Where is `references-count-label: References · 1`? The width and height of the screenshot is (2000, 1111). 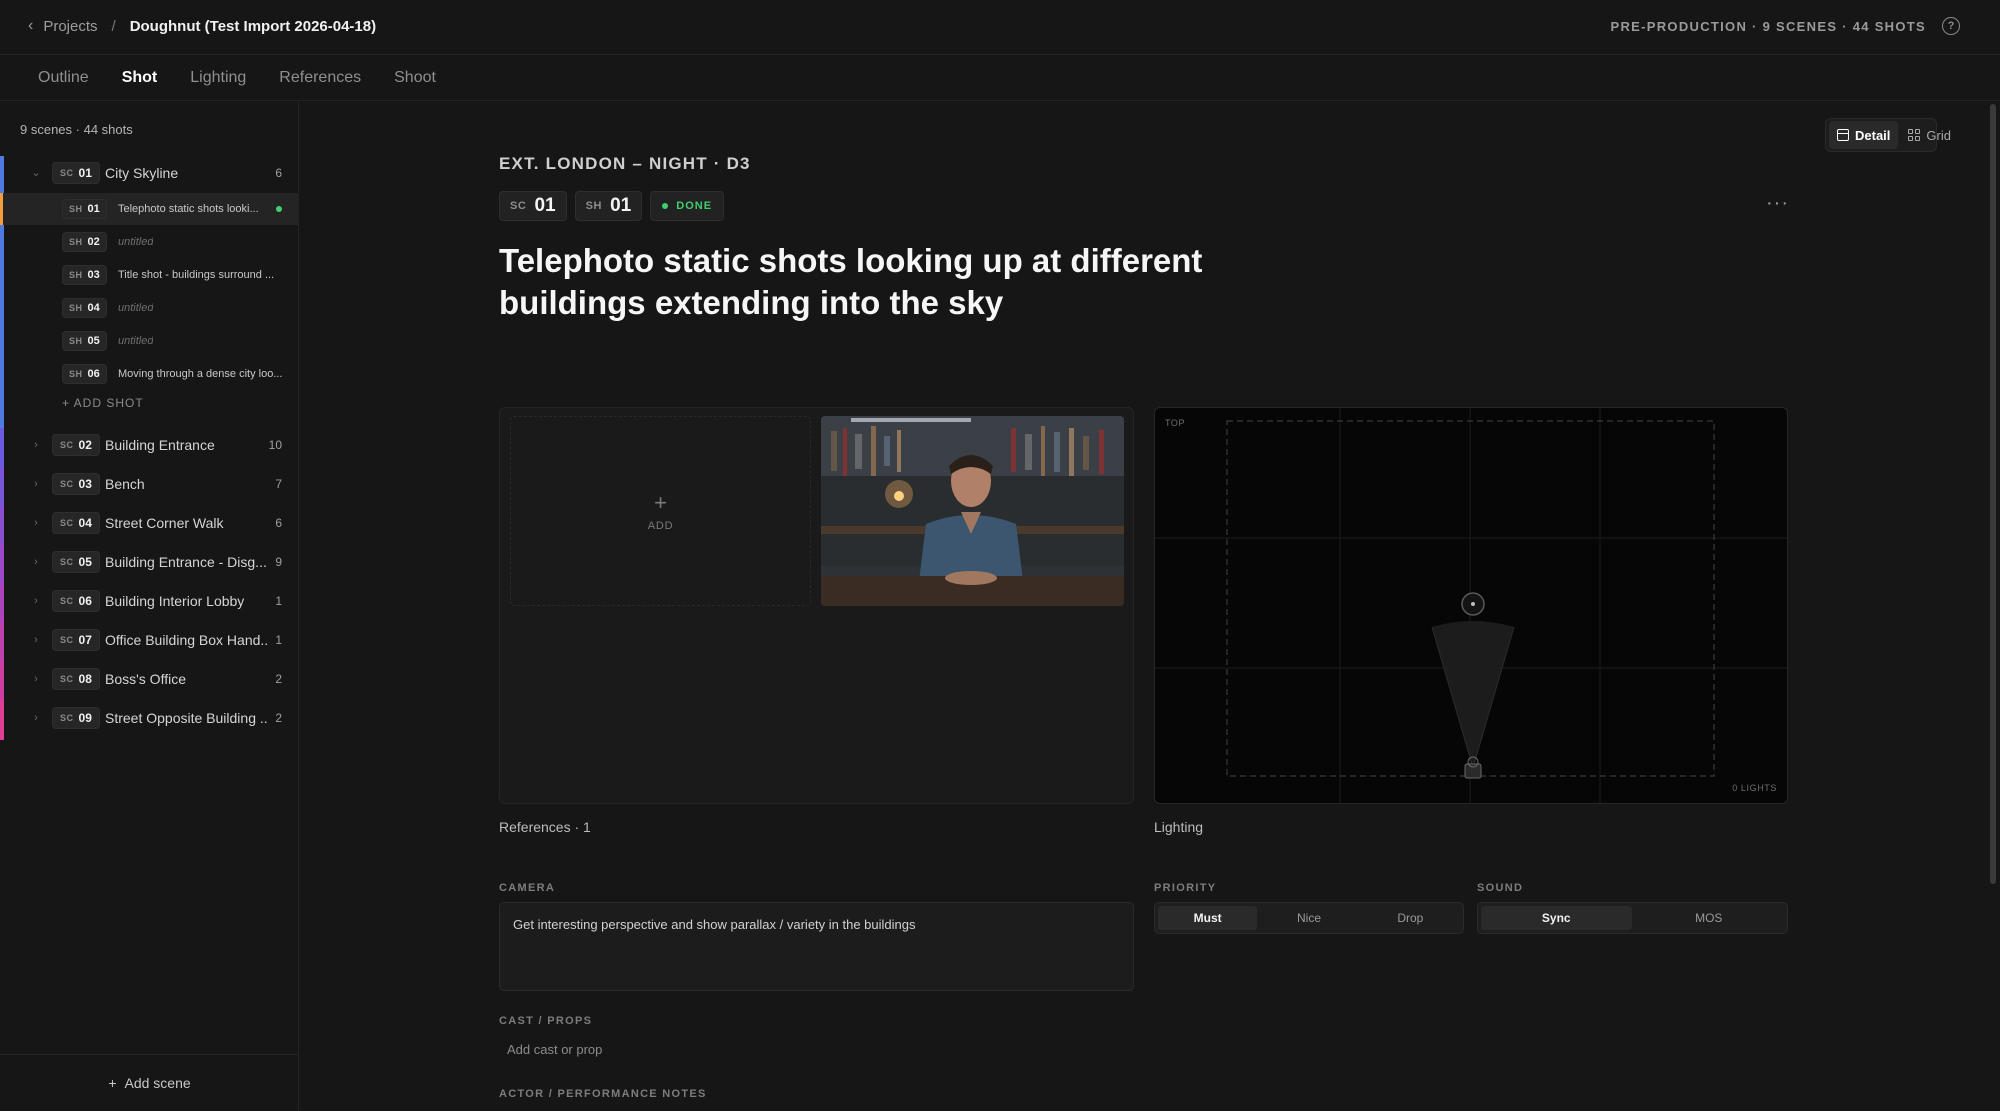 references-count-label: References · 1 is located at coordinates (545, 827).